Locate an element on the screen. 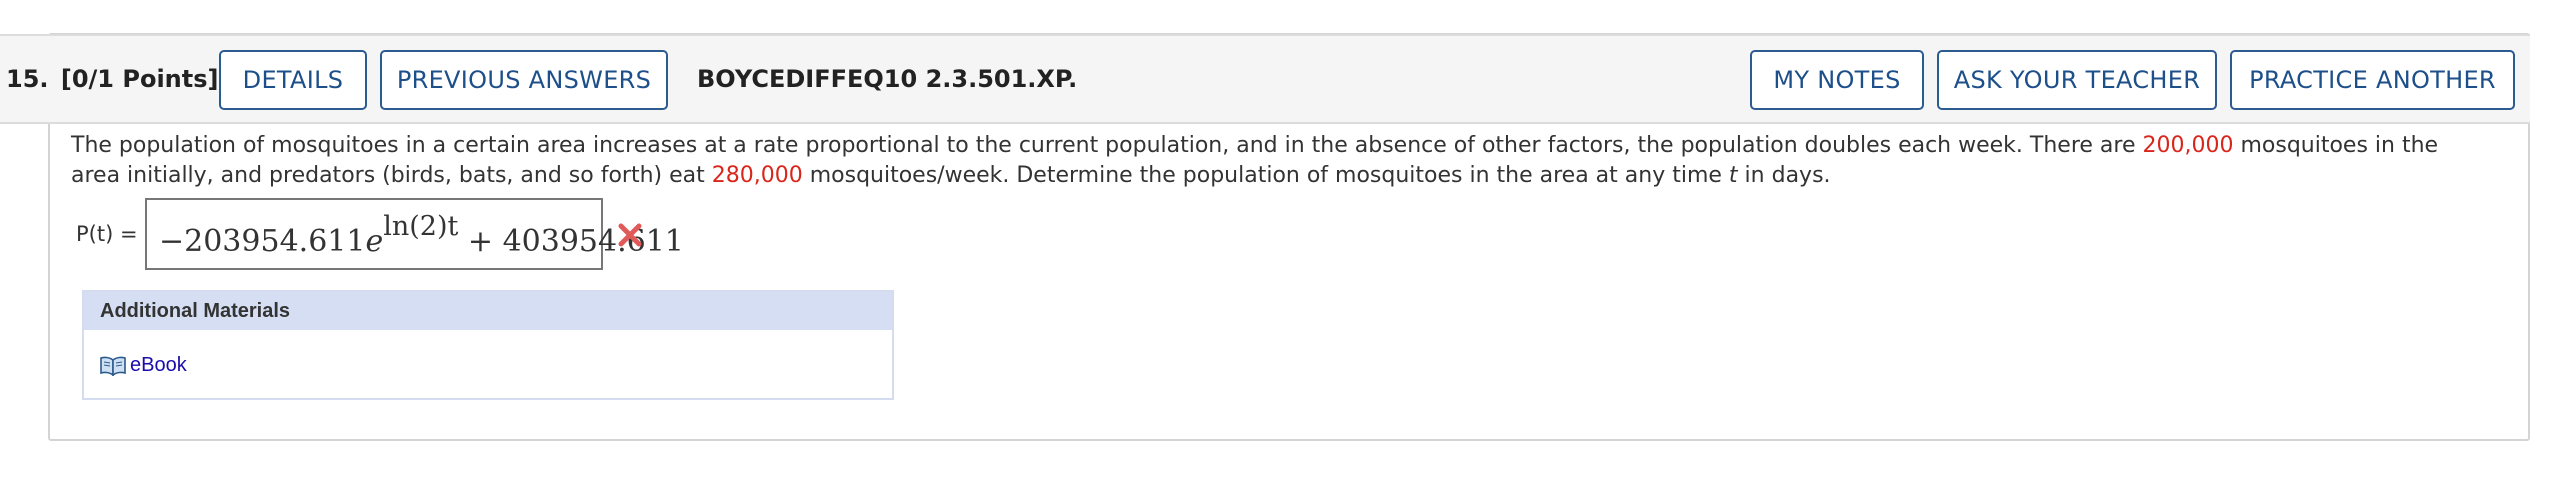 This screenshot has height=486, width=2552. eaten-per-week-value: 280,000 is located at coordinates (757, 175).